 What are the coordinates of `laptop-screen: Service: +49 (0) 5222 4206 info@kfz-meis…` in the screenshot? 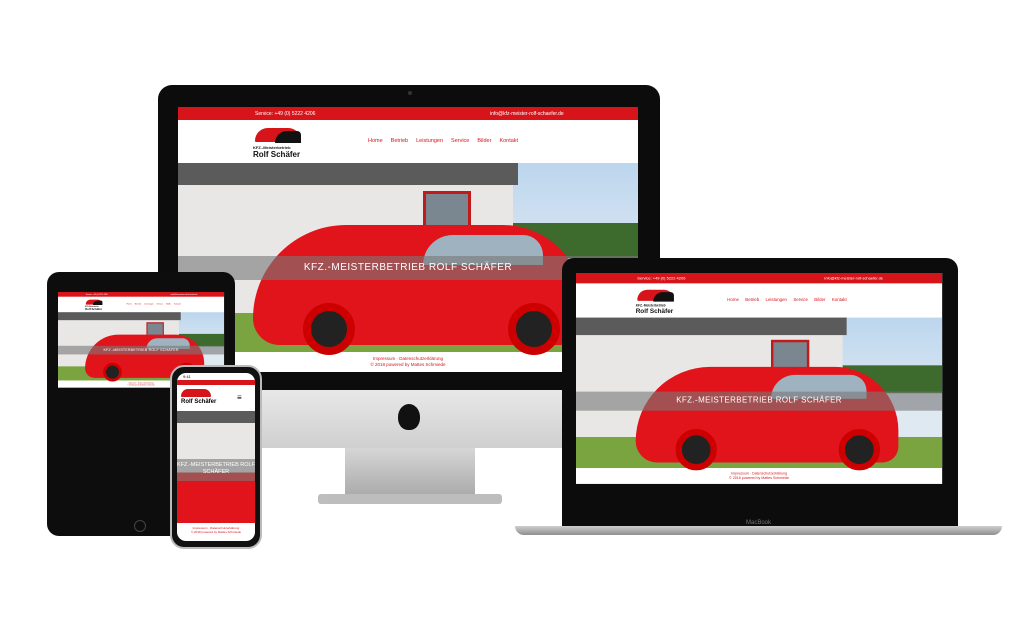 It's located at (759, 378).